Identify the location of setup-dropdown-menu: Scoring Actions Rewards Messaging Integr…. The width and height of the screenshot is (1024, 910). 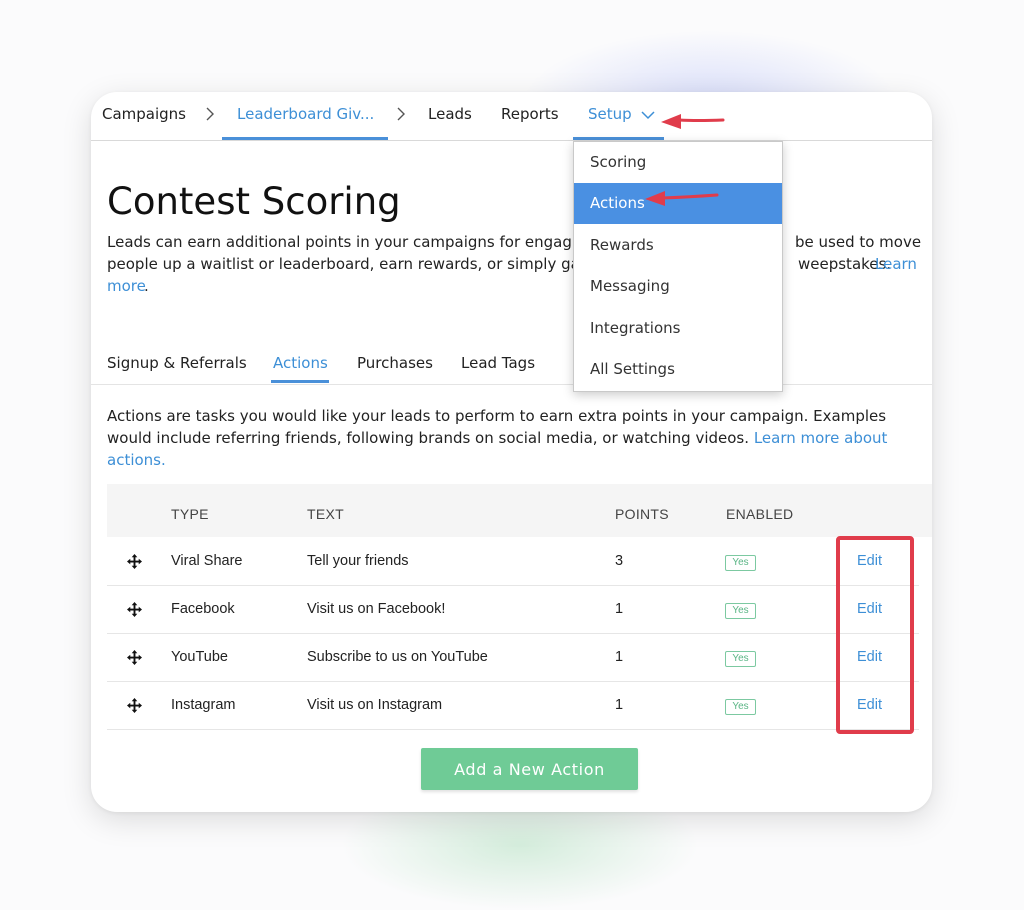
(678, 266).